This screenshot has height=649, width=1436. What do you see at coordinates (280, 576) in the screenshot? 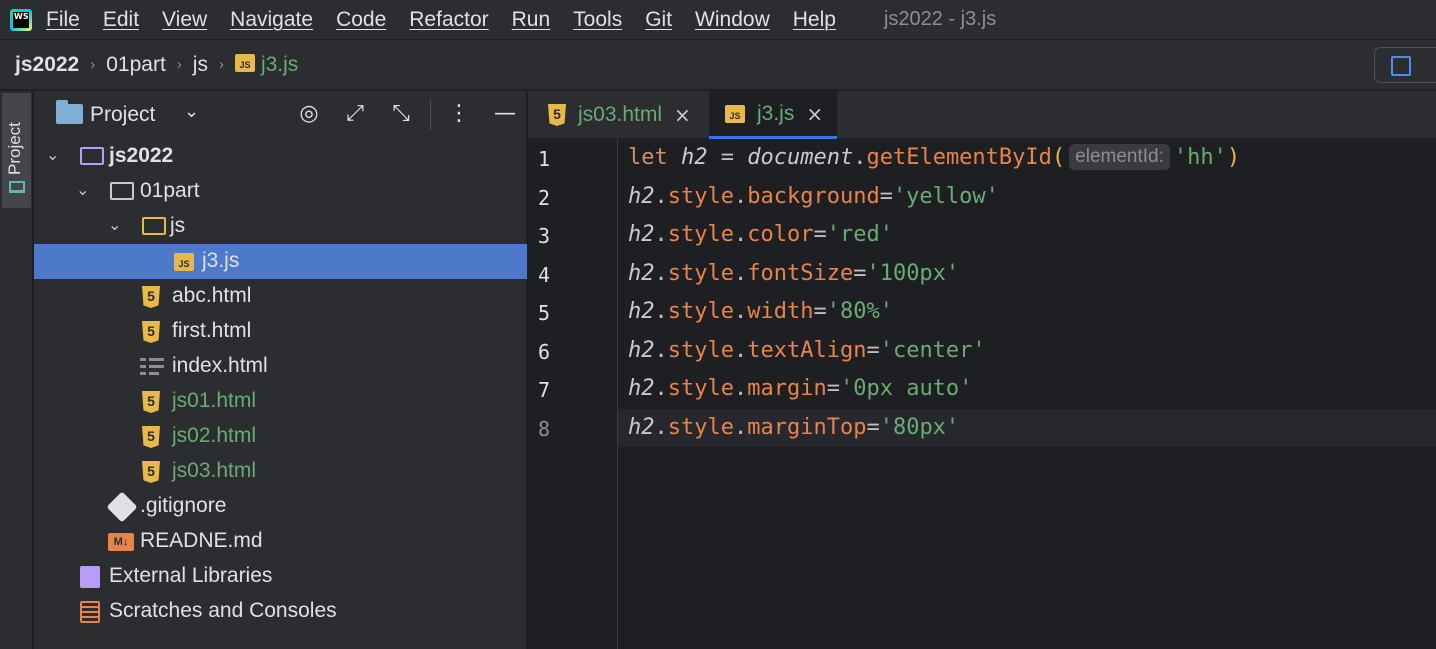
I see `tree-item-external-libraries: External Libraries` at bounding box center [280, 576].